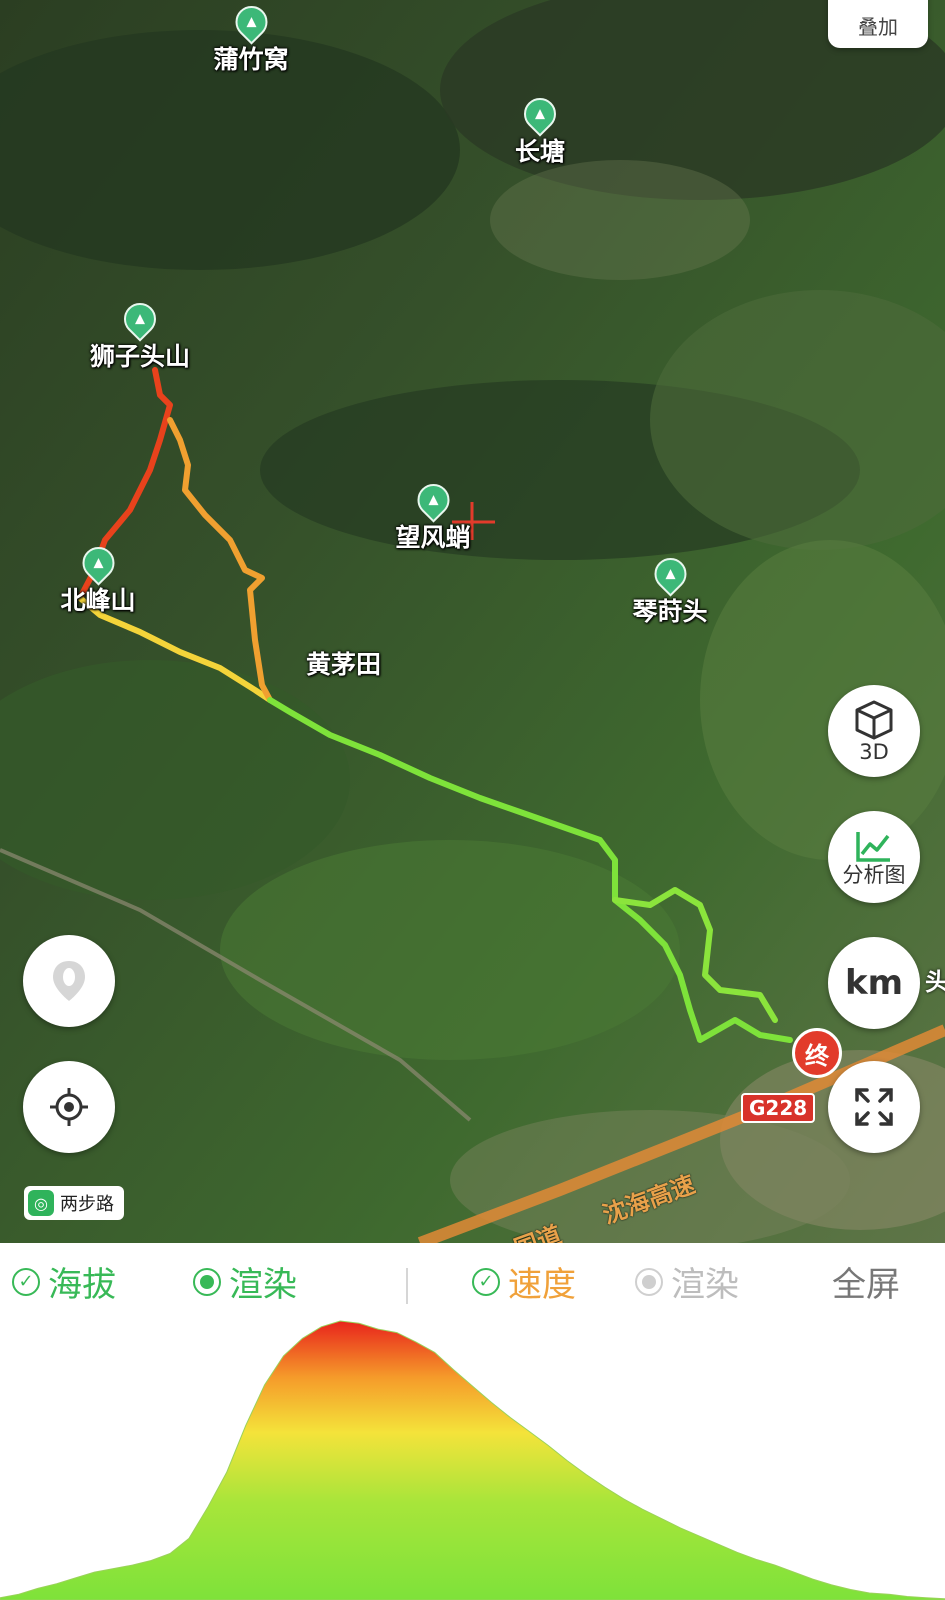 This screenshot has height=1600, width=945. What do you see at coordinates (82, 1285) in the screenshot?
I see `altitude-label: 海拔` at bounding box center [82, 1285].